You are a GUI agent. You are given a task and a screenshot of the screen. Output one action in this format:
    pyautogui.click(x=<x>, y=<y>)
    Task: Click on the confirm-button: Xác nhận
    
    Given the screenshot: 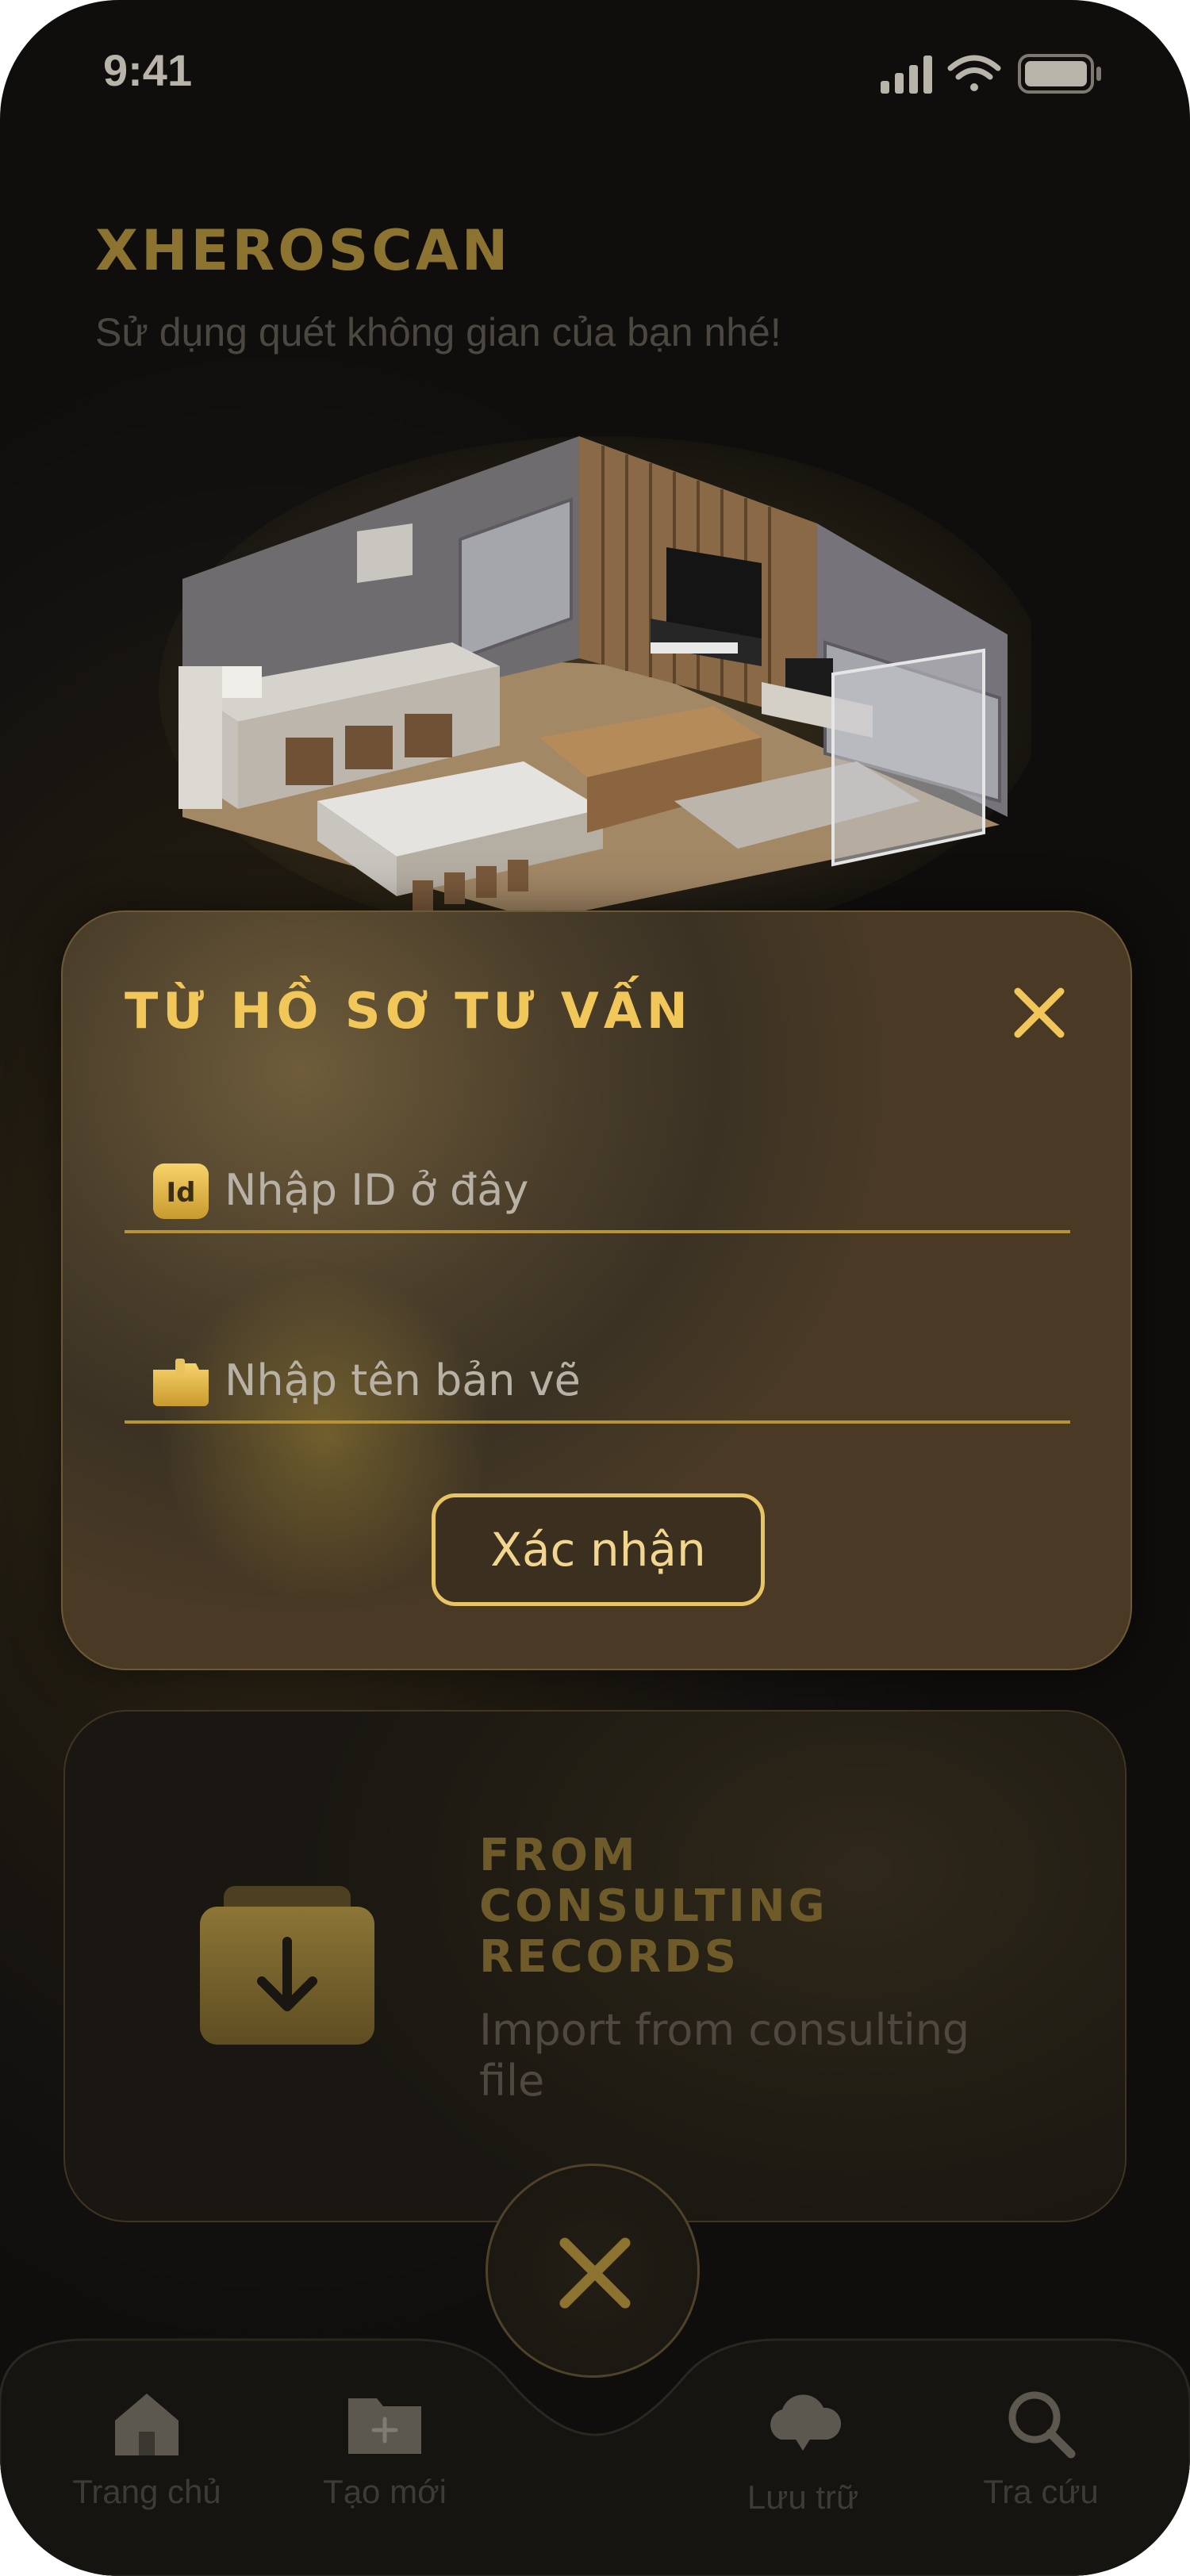 What is the action you would take?
    pyautogui.click(x=598, y=1550)
    